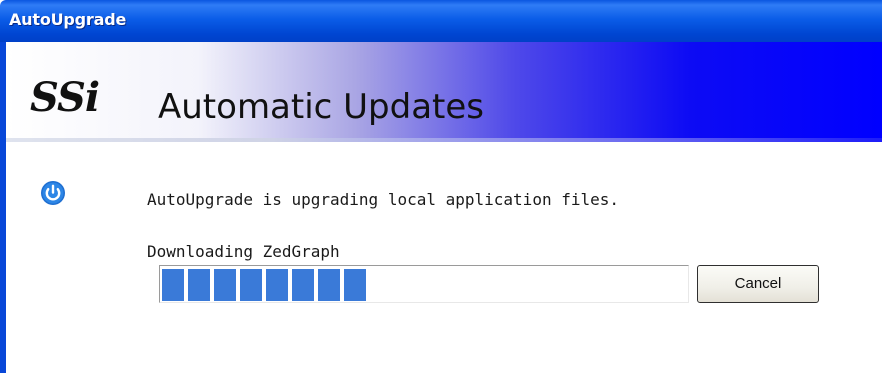 The image size is (882, 373). Describe the element at coordinates (424, 284) in the screenshot. I see `download-progress-bar` at that location.